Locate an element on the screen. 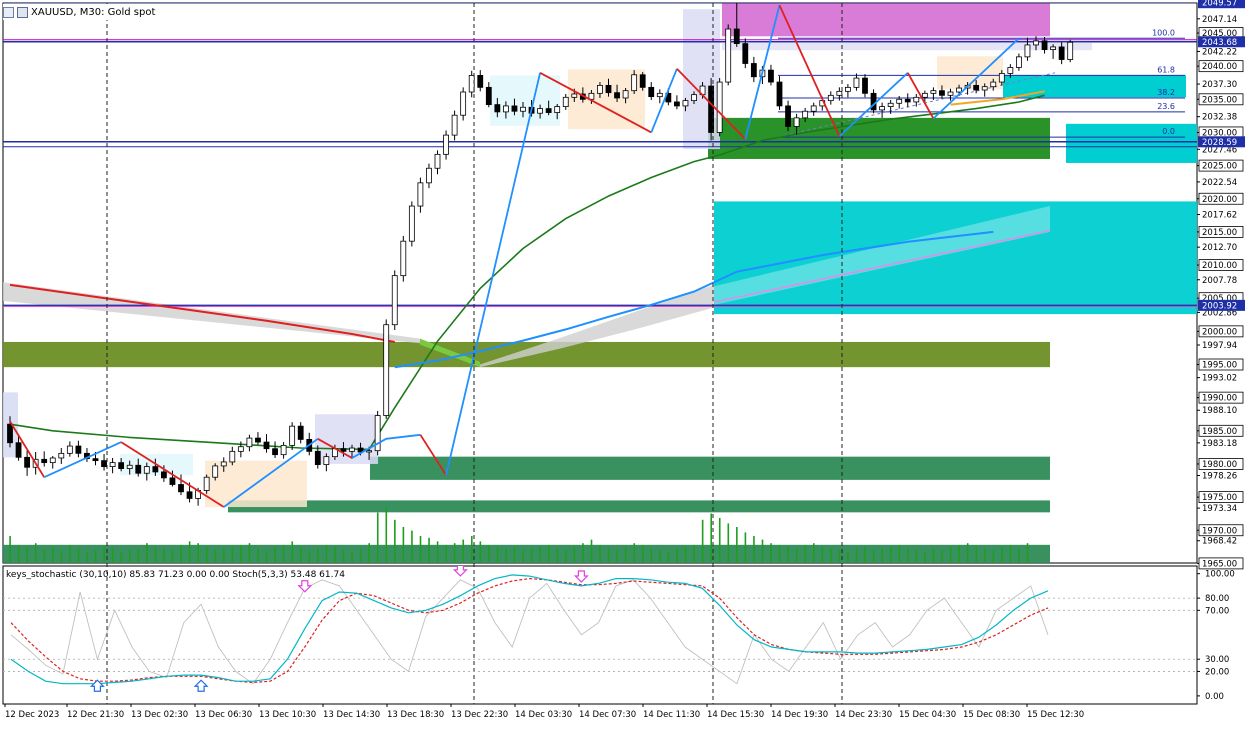  chart-window-icon is located at coordinates (22, 12).